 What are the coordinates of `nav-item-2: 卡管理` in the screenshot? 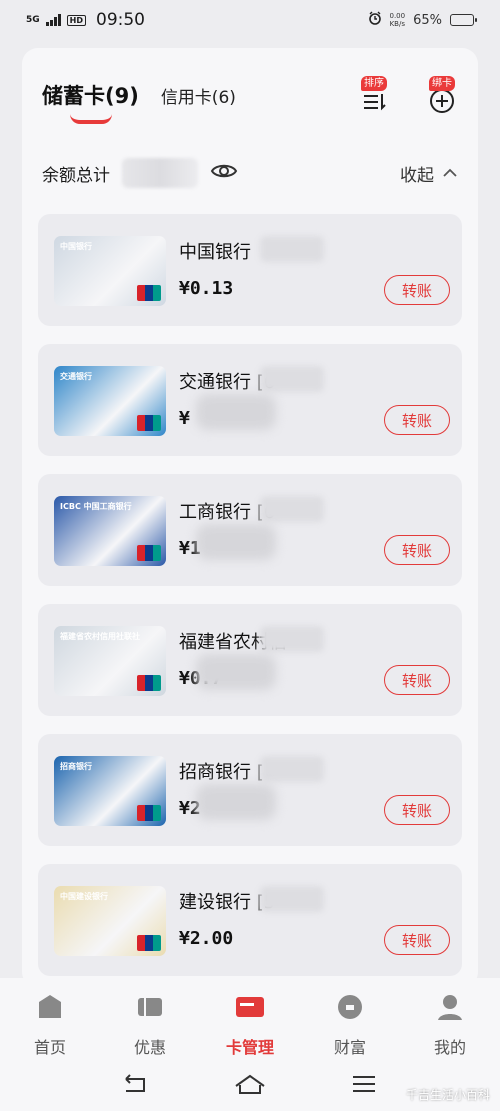 It's located at (250, 1026).